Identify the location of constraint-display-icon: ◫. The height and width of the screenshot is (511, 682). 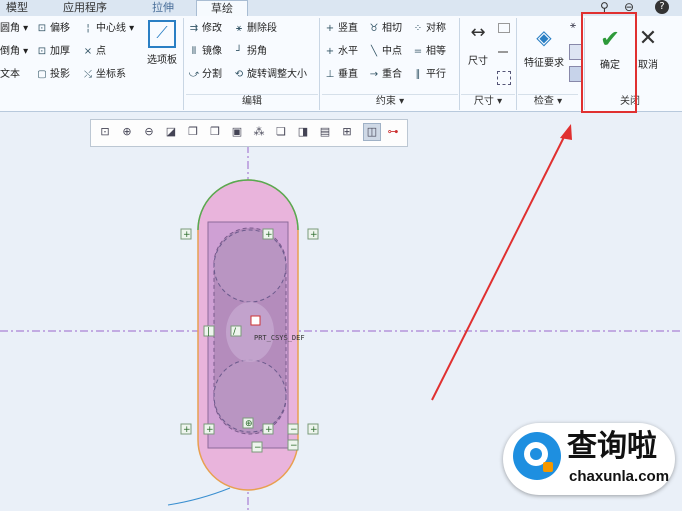
(372, 132).